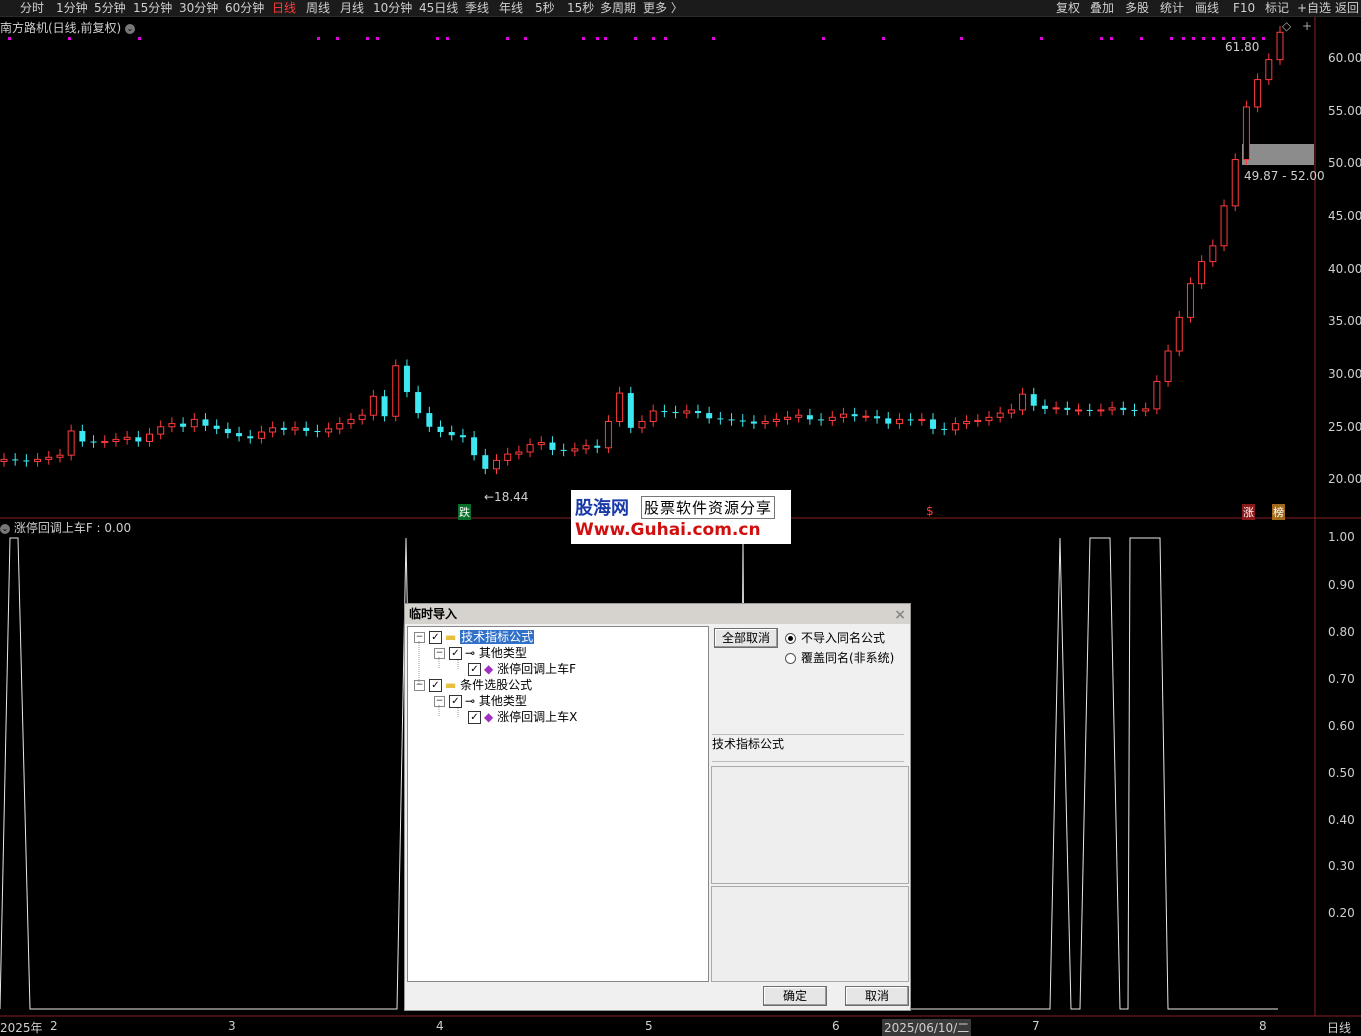  I want to click on period-tab: 5秒, so click(545, 8).